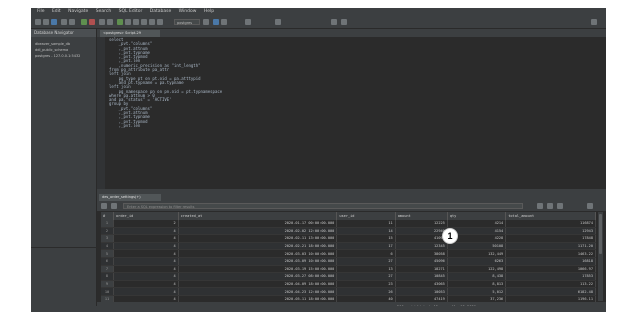 The height and width of the screenshot is (312, 636). Describe the element at coordinates (550, 238) in the screenshot. I see `table-cell: 17848` at that location.